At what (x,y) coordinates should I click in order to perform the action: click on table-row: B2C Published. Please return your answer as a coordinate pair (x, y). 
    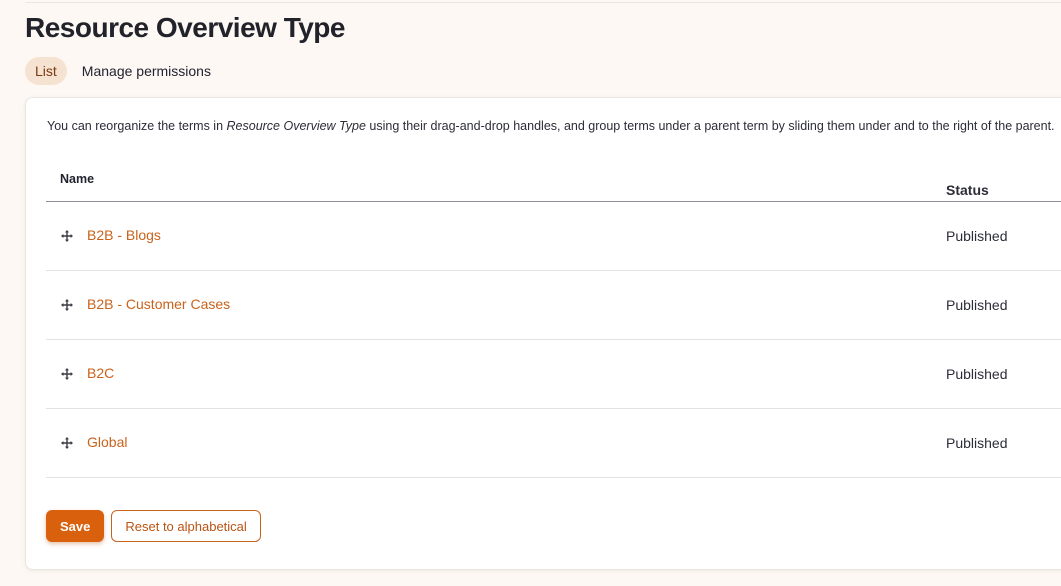
    Looking at the image, I should click on (553, 374).